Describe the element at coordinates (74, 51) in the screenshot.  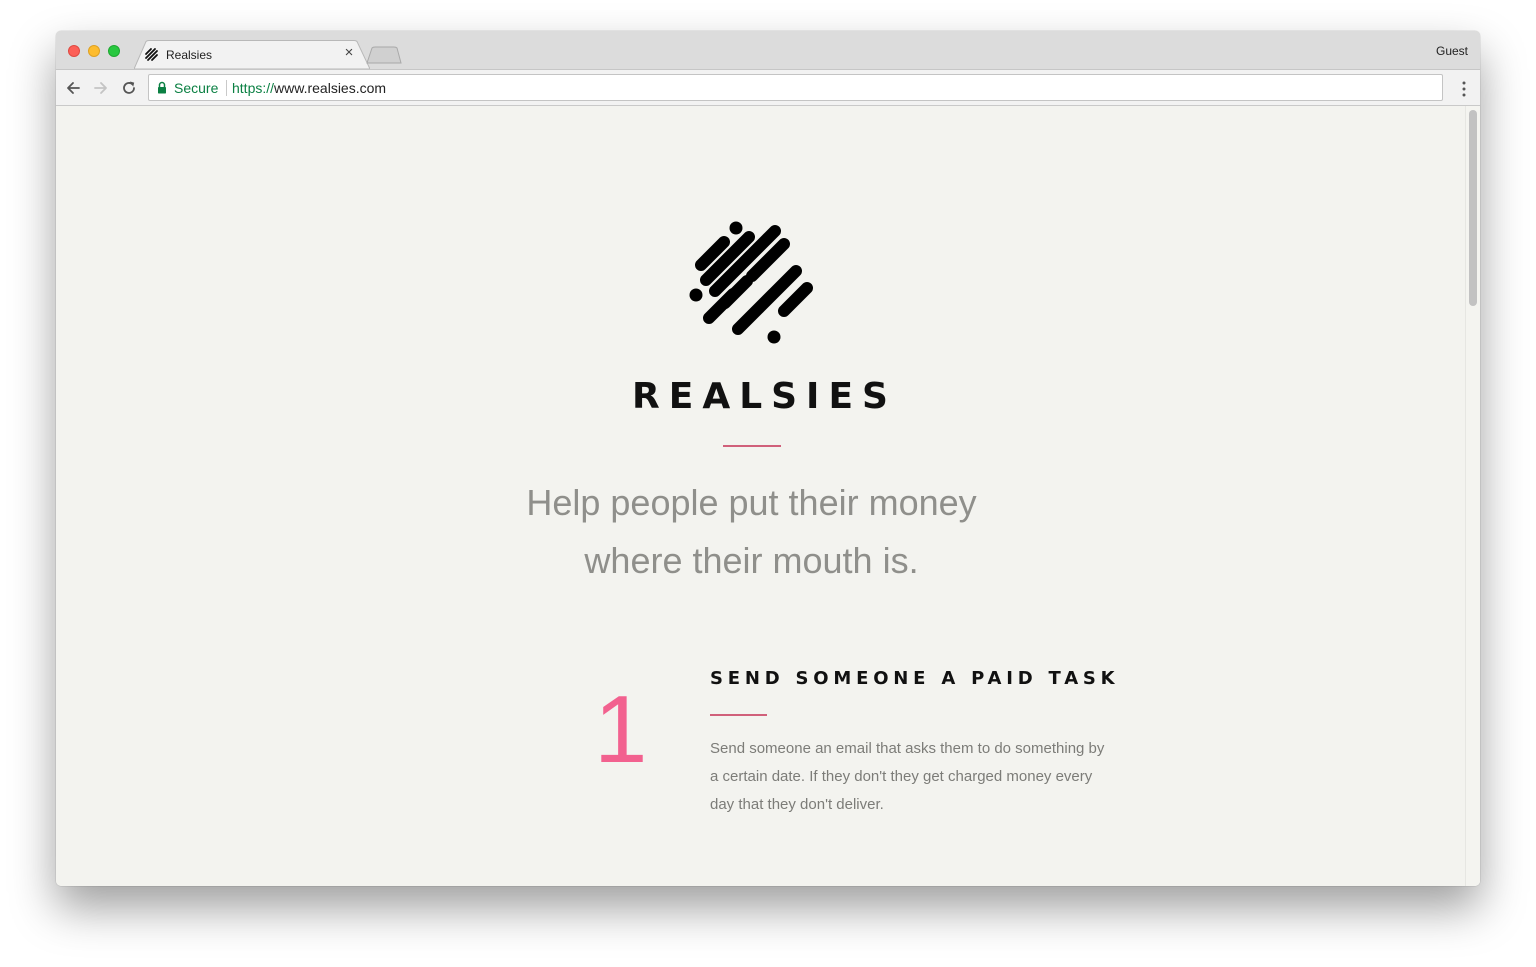
I see `window-close-button` at that location.